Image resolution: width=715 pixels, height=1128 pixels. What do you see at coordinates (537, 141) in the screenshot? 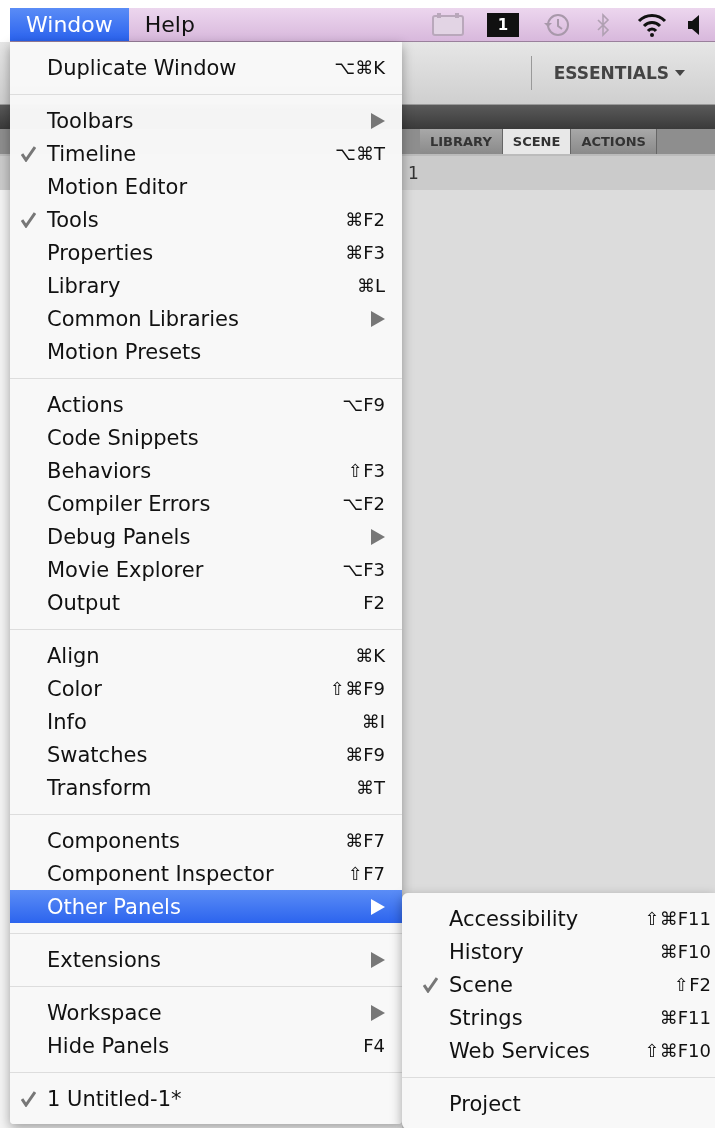
I see `panel-tab: SCENE` at bounding box center [537, 141].